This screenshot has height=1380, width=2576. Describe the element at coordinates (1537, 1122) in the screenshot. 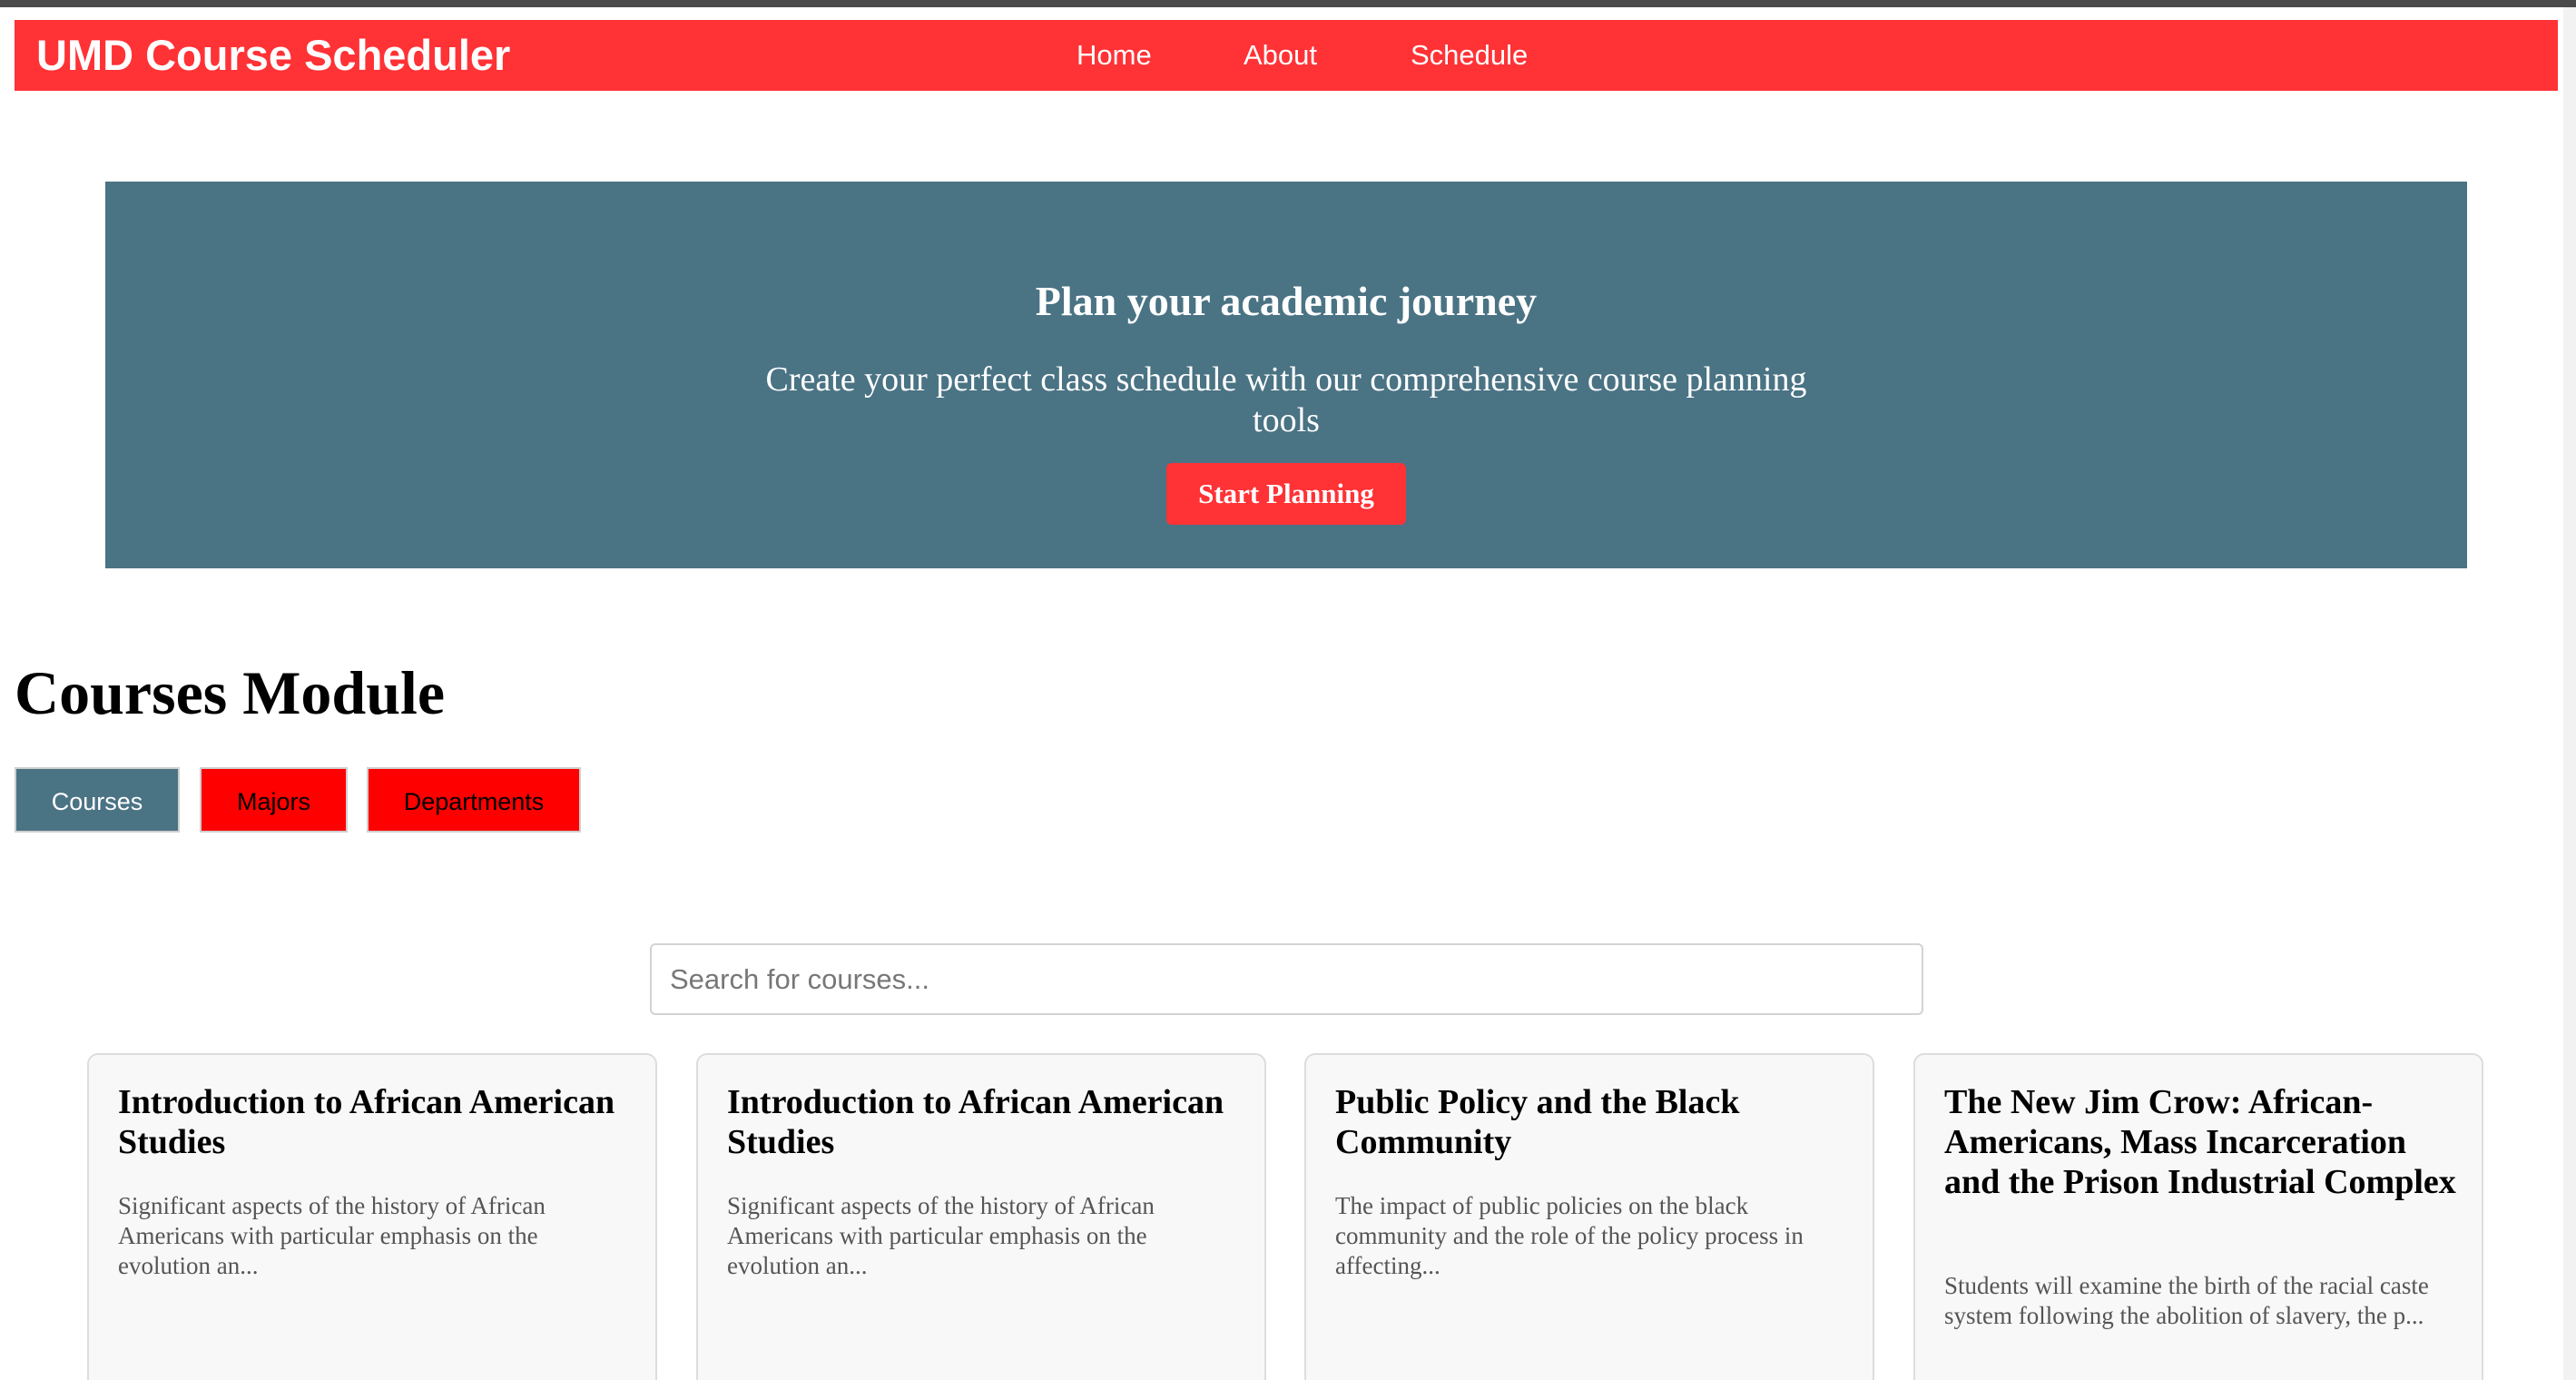

I see `course-title: Public Policy and the Black Community` at that location.